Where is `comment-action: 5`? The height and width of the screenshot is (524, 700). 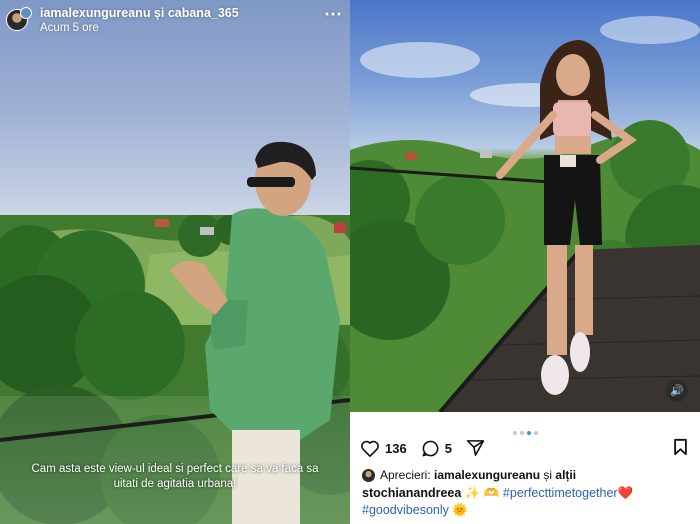
comment-action: 5 is located at coordinates (436, 448).